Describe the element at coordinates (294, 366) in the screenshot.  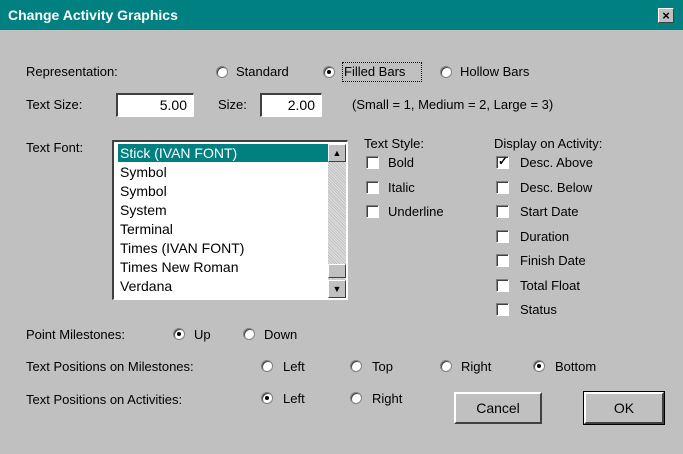
I see `milestone-pos-left-label: Left` at that location.